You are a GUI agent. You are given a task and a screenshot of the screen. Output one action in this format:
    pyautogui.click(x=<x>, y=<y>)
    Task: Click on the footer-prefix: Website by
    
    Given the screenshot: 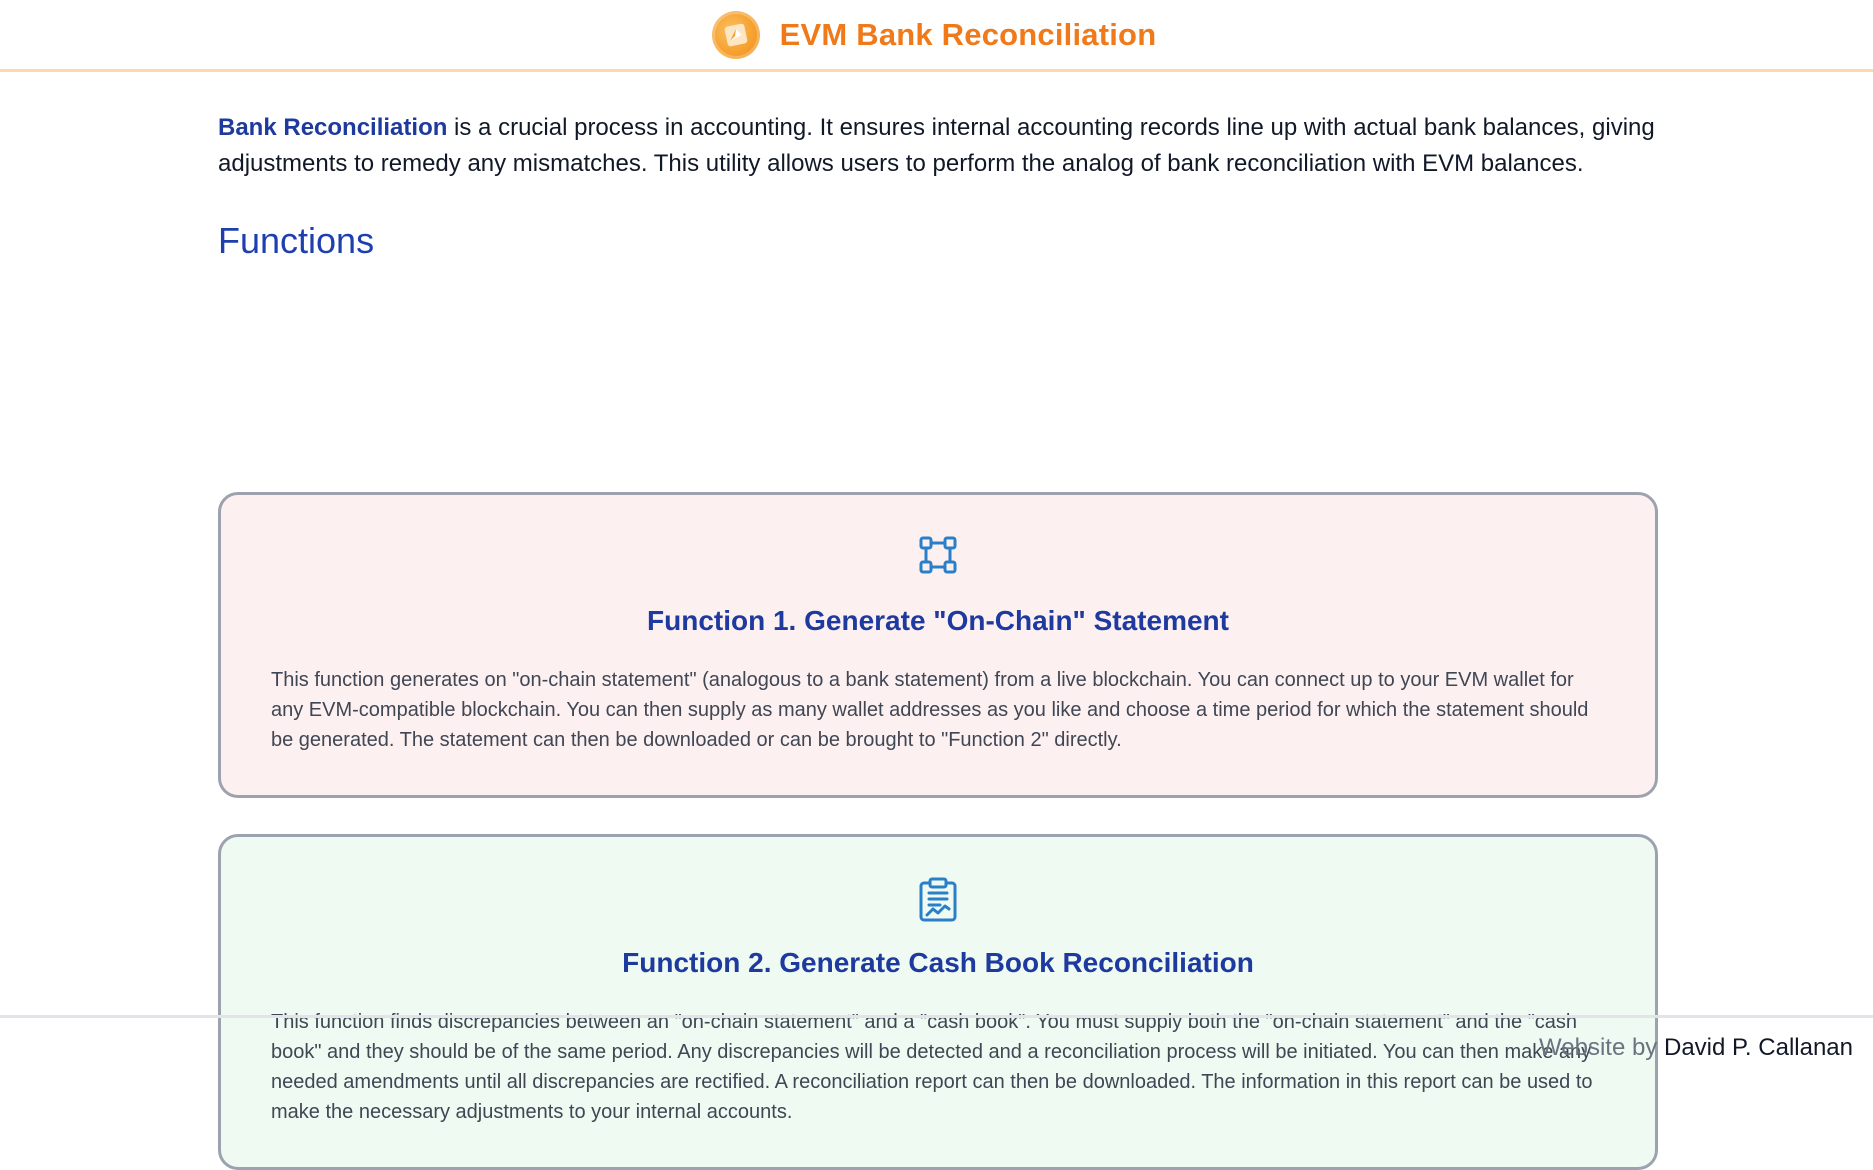 What is the action you would take?
    pyautogui.click(x=1601, y=1047)
    